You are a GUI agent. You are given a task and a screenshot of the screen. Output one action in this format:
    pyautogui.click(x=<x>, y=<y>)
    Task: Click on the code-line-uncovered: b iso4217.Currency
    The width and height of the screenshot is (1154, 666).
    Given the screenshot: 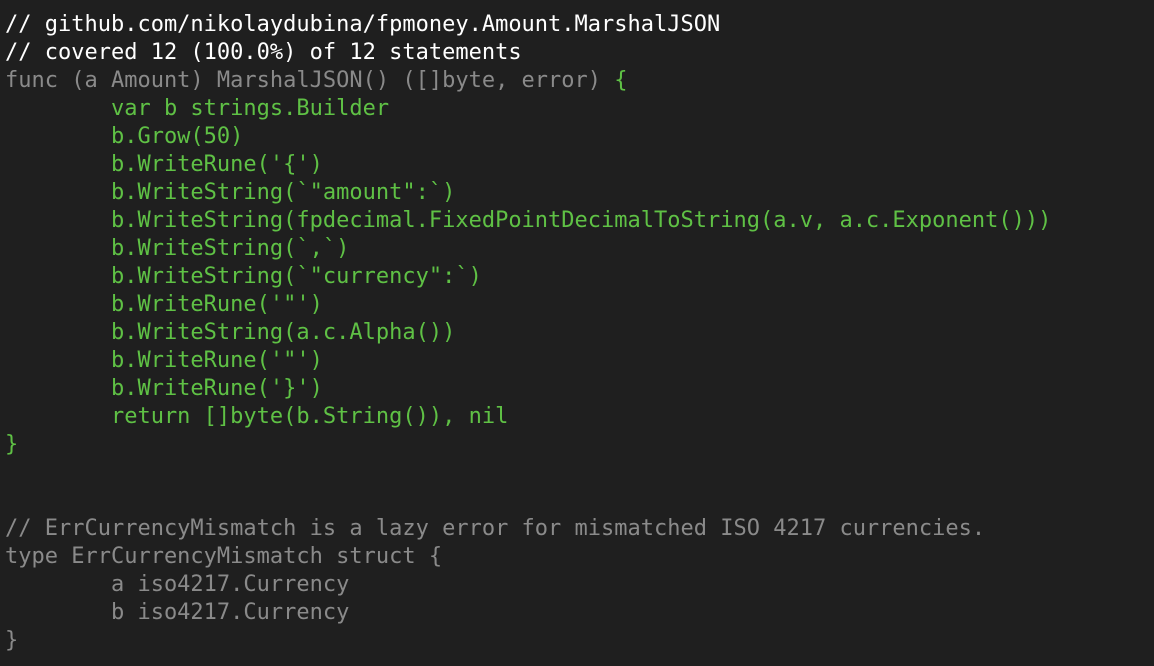 What is the action you would take?
    pyautogui.click(x=177, y=612)
    